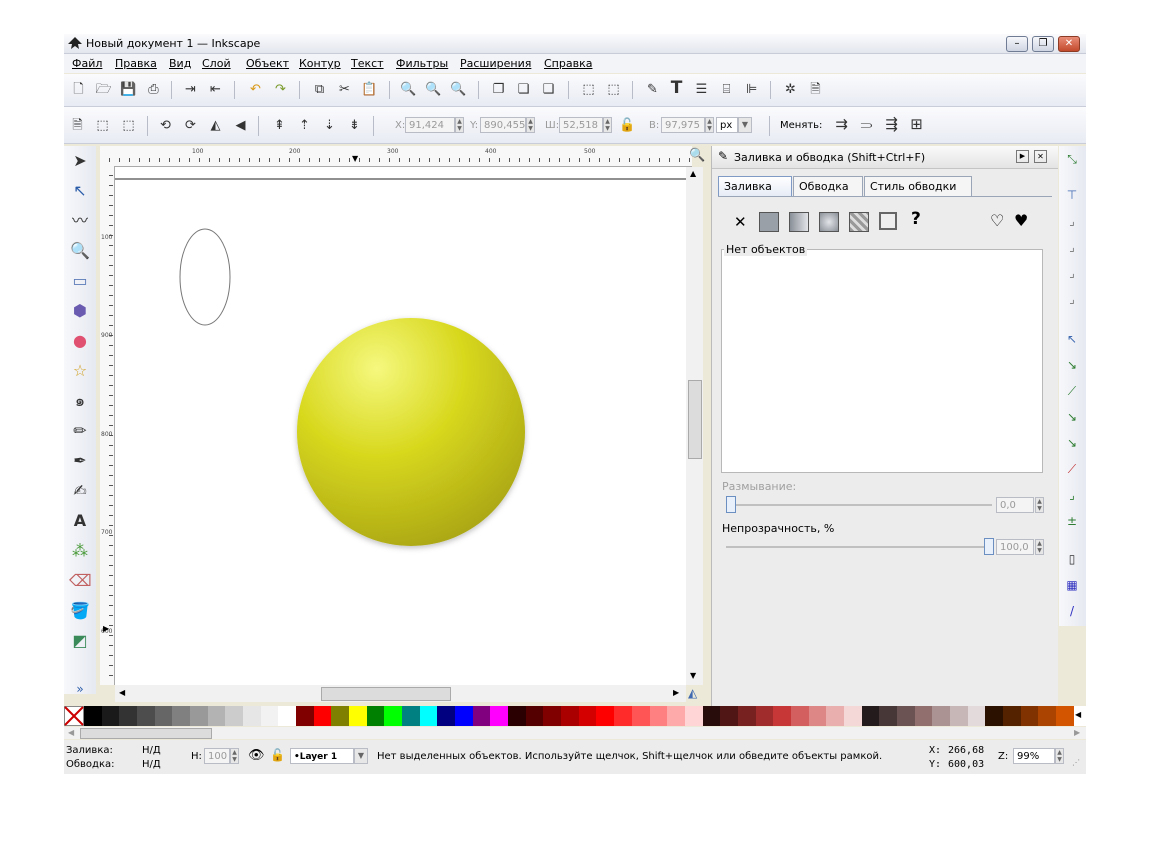 Image resolution: width=1150 pixels, height=864 pixels. What do you see at coordinates (503, 125) in the screenshot?
I see `y-field: 890,455` at bounding box center [503, 125].